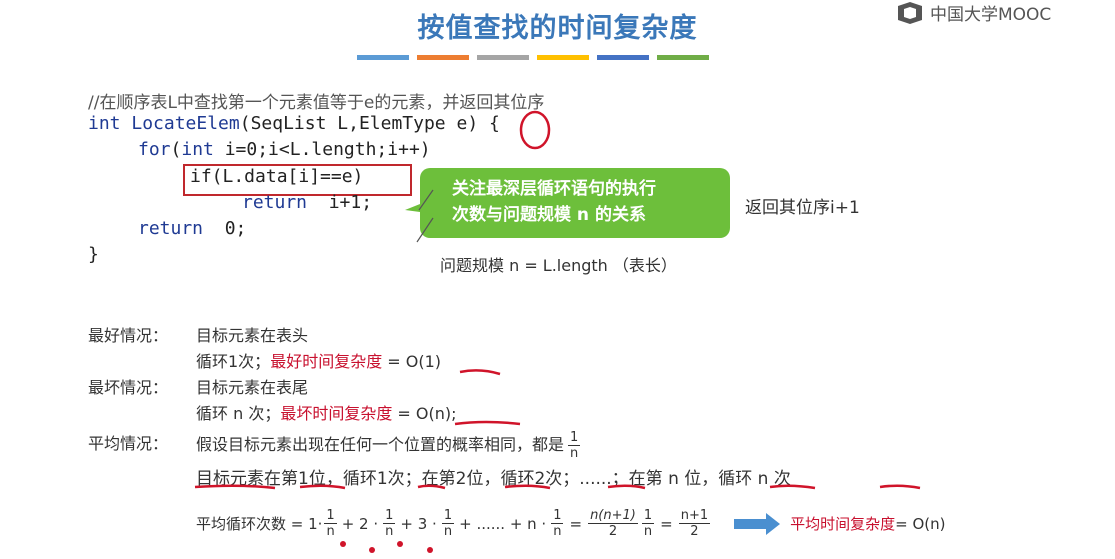 The width and height of the screenshot is (1115, 559). I want to click on code-function-name: LocateElem, so click(185, 123).